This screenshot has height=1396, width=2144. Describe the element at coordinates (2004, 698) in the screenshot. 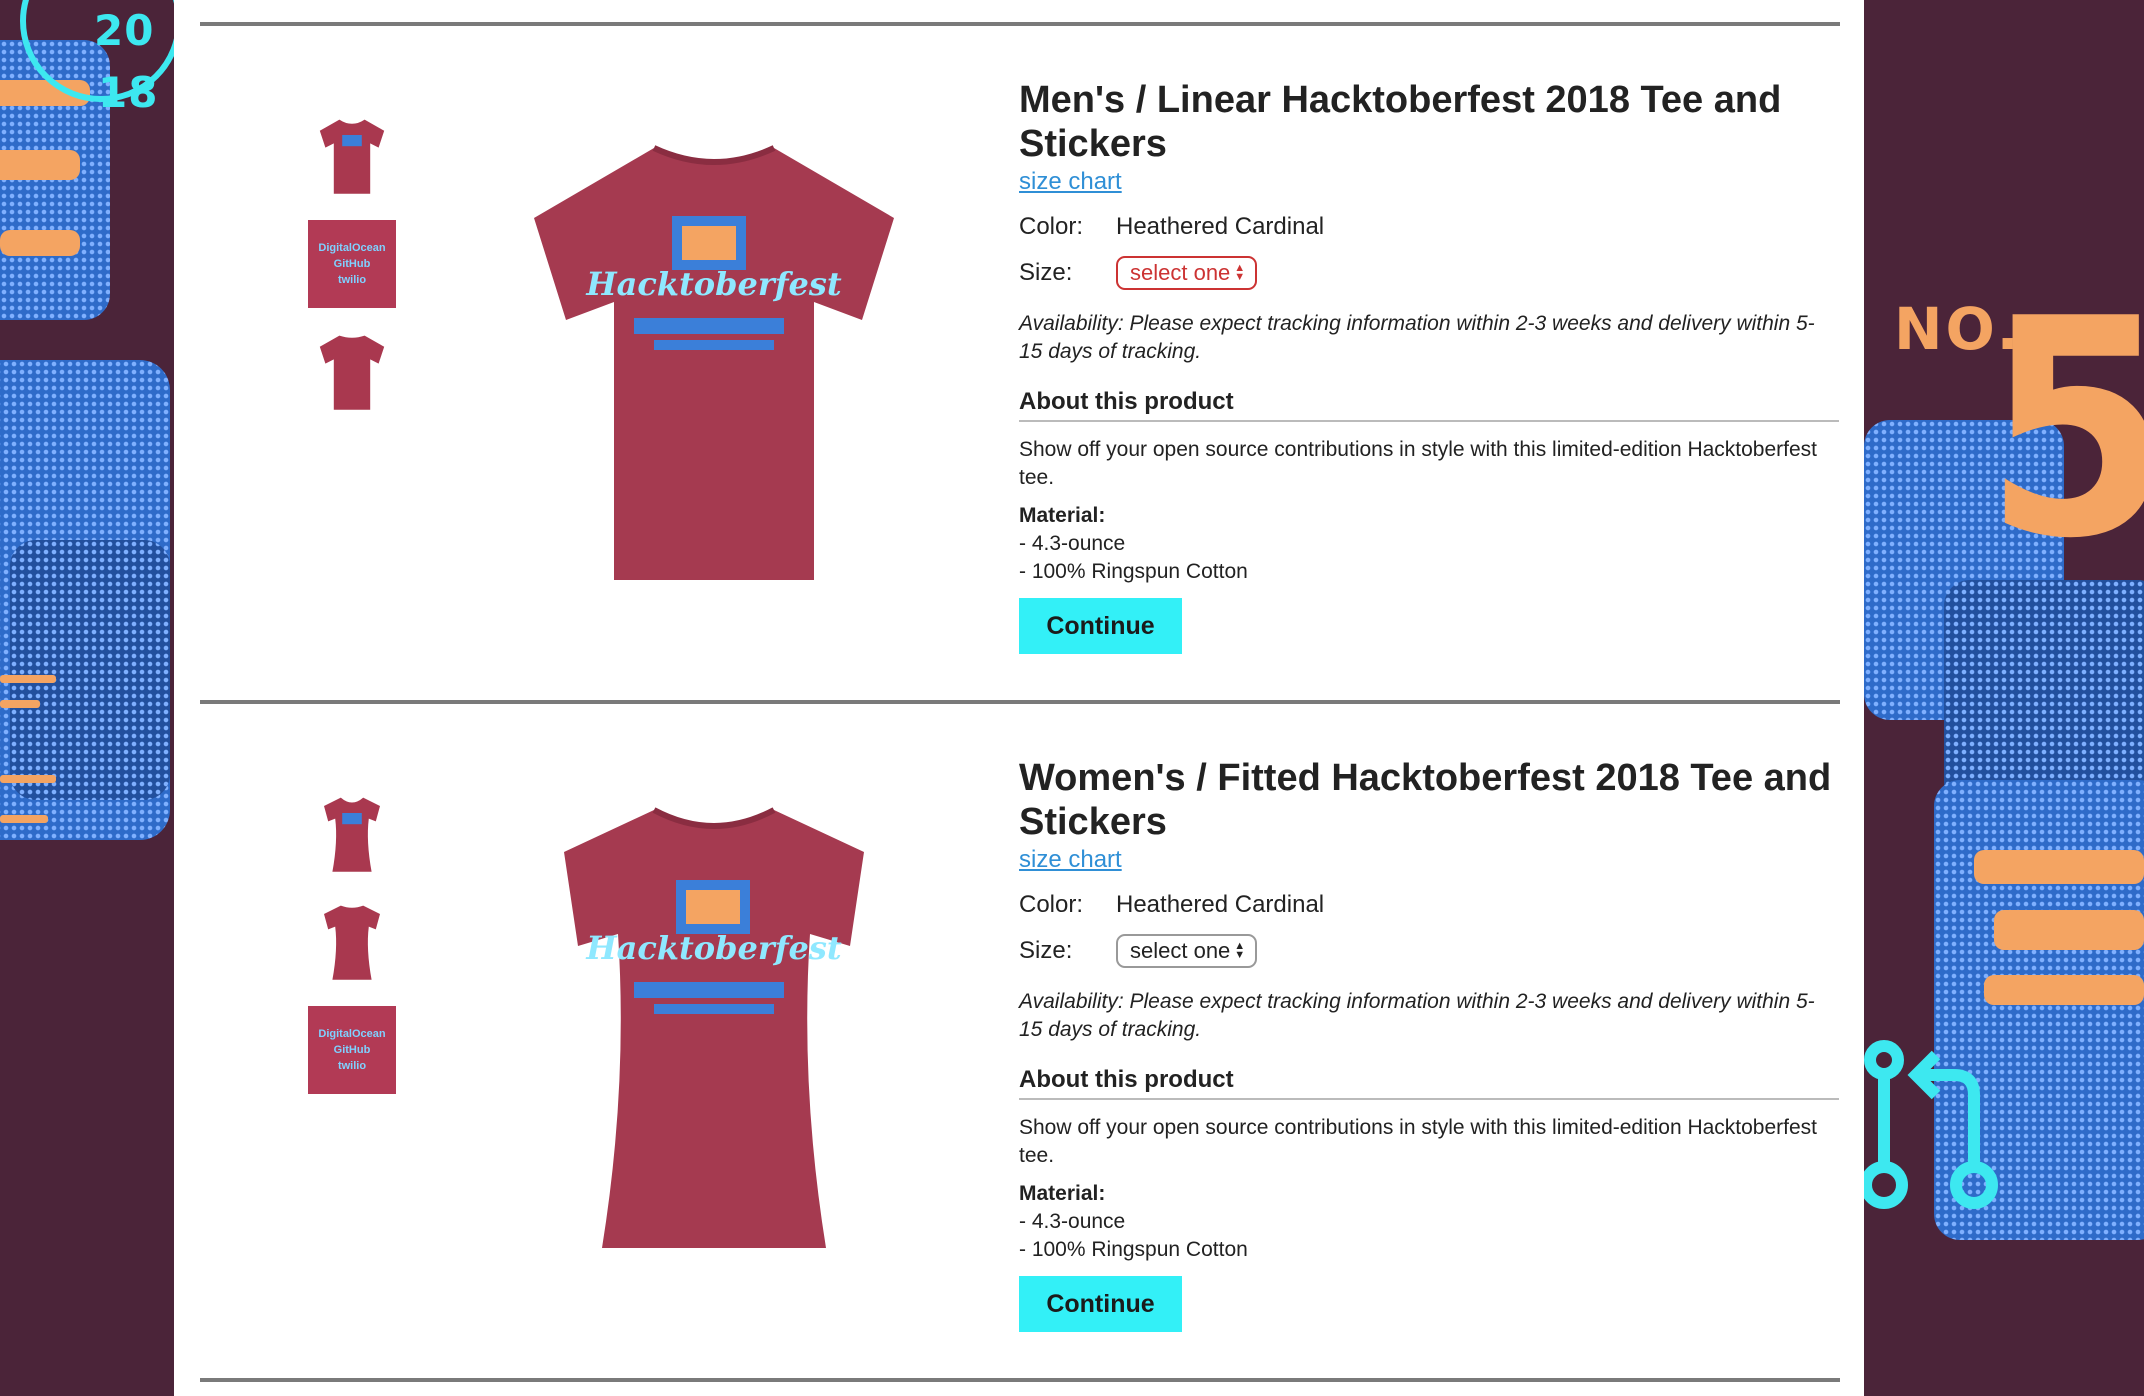

I see `right-decoration: NO. 5` at that location.